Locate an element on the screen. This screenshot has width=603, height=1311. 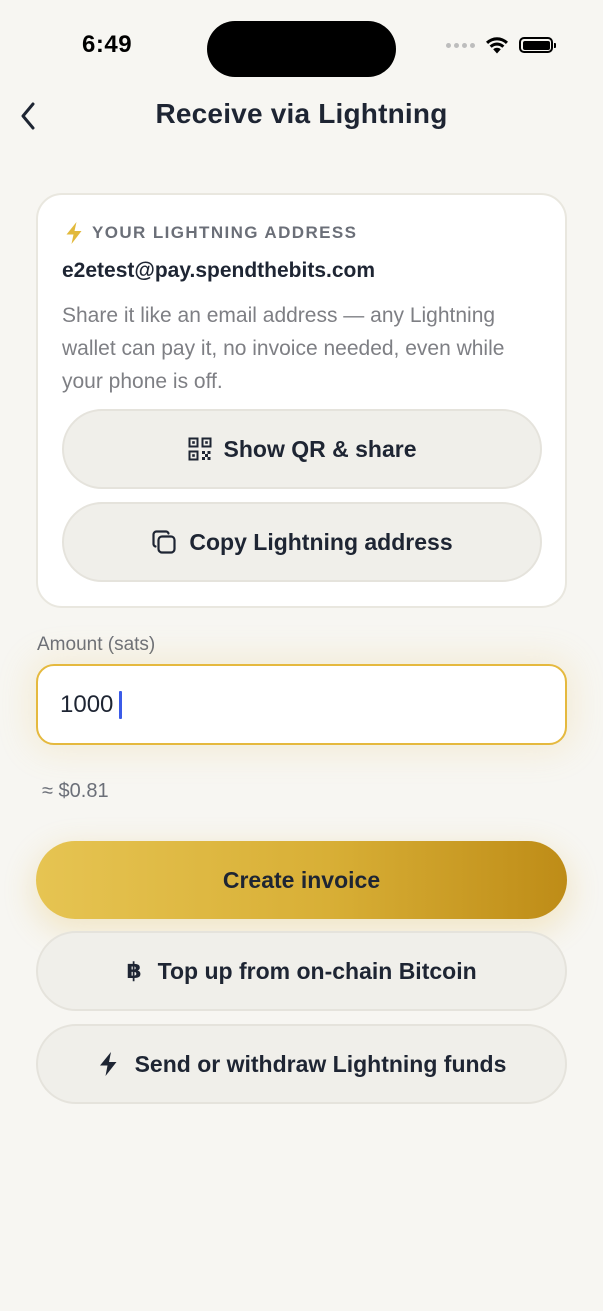
status-icons is located at coordinates (501, 45).